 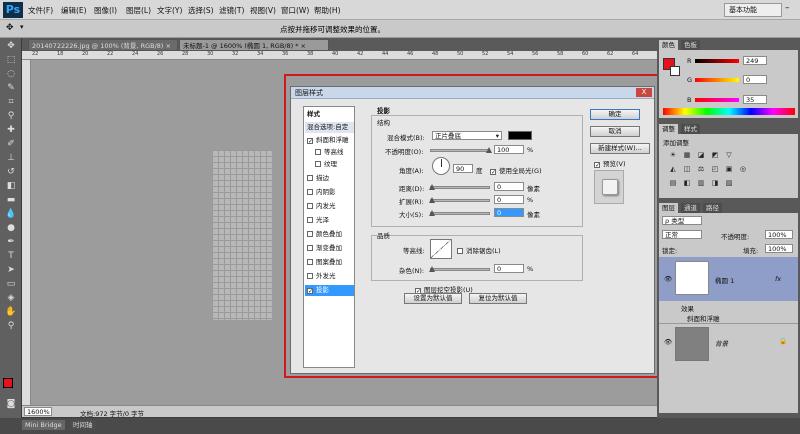 What do you see at coordinates (728, 279) in the screenshot?
I see `layer-row-ellipse: 👁 椭圆 1 fx` at bounding box center [728, 279].